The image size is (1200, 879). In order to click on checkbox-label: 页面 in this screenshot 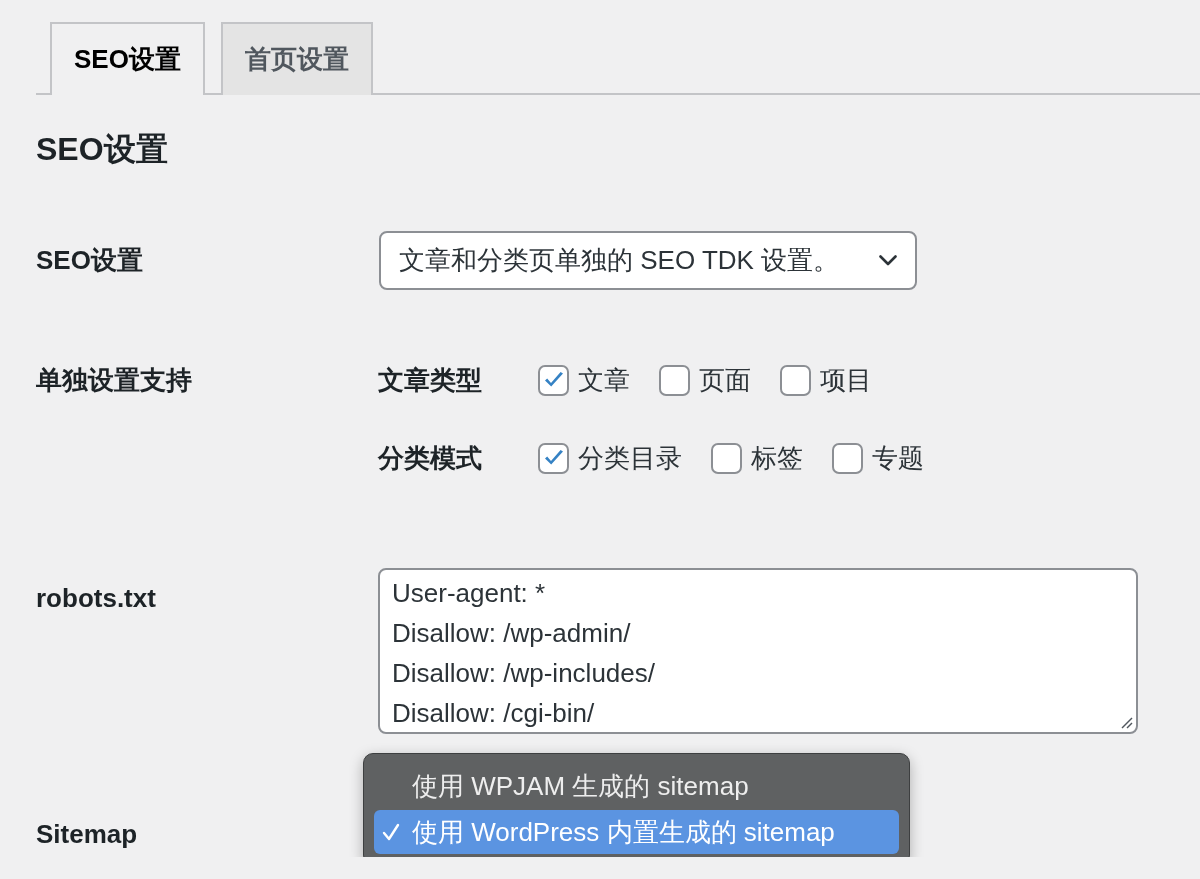, I will do `click(725, 380)`.